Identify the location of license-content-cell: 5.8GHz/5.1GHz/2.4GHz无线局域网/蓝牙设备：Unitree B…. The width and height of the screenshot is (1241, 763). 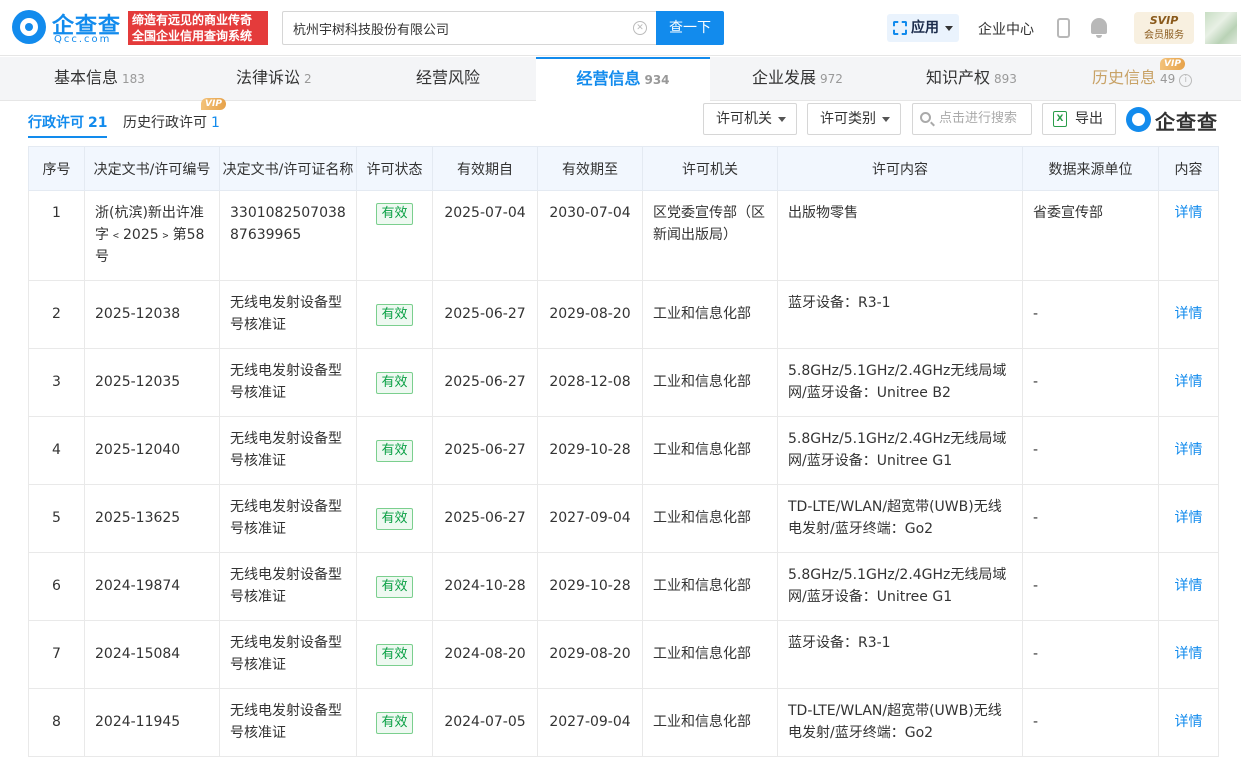
(900, 382).